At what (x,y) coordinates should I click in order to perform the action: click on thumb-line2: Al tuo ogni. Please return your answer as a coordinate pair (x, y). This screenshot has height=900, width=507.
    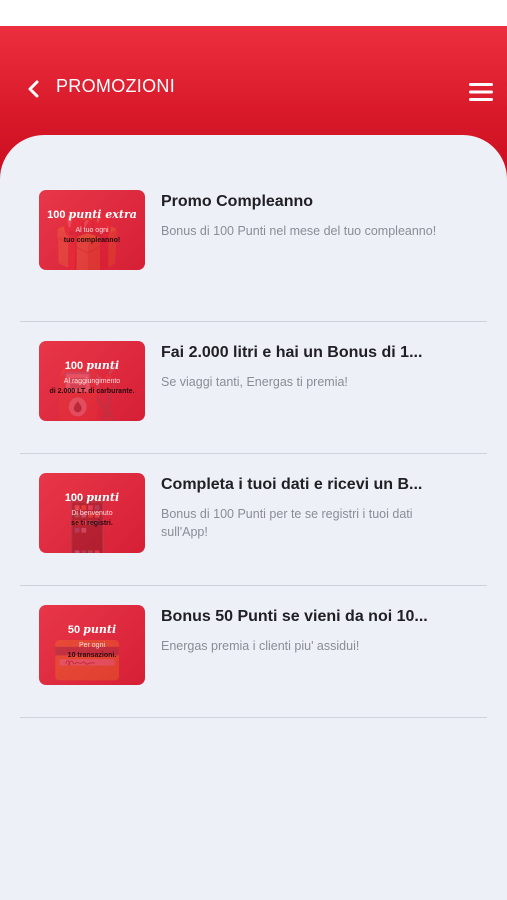
    Looking at the image, I should click on (92, 230).